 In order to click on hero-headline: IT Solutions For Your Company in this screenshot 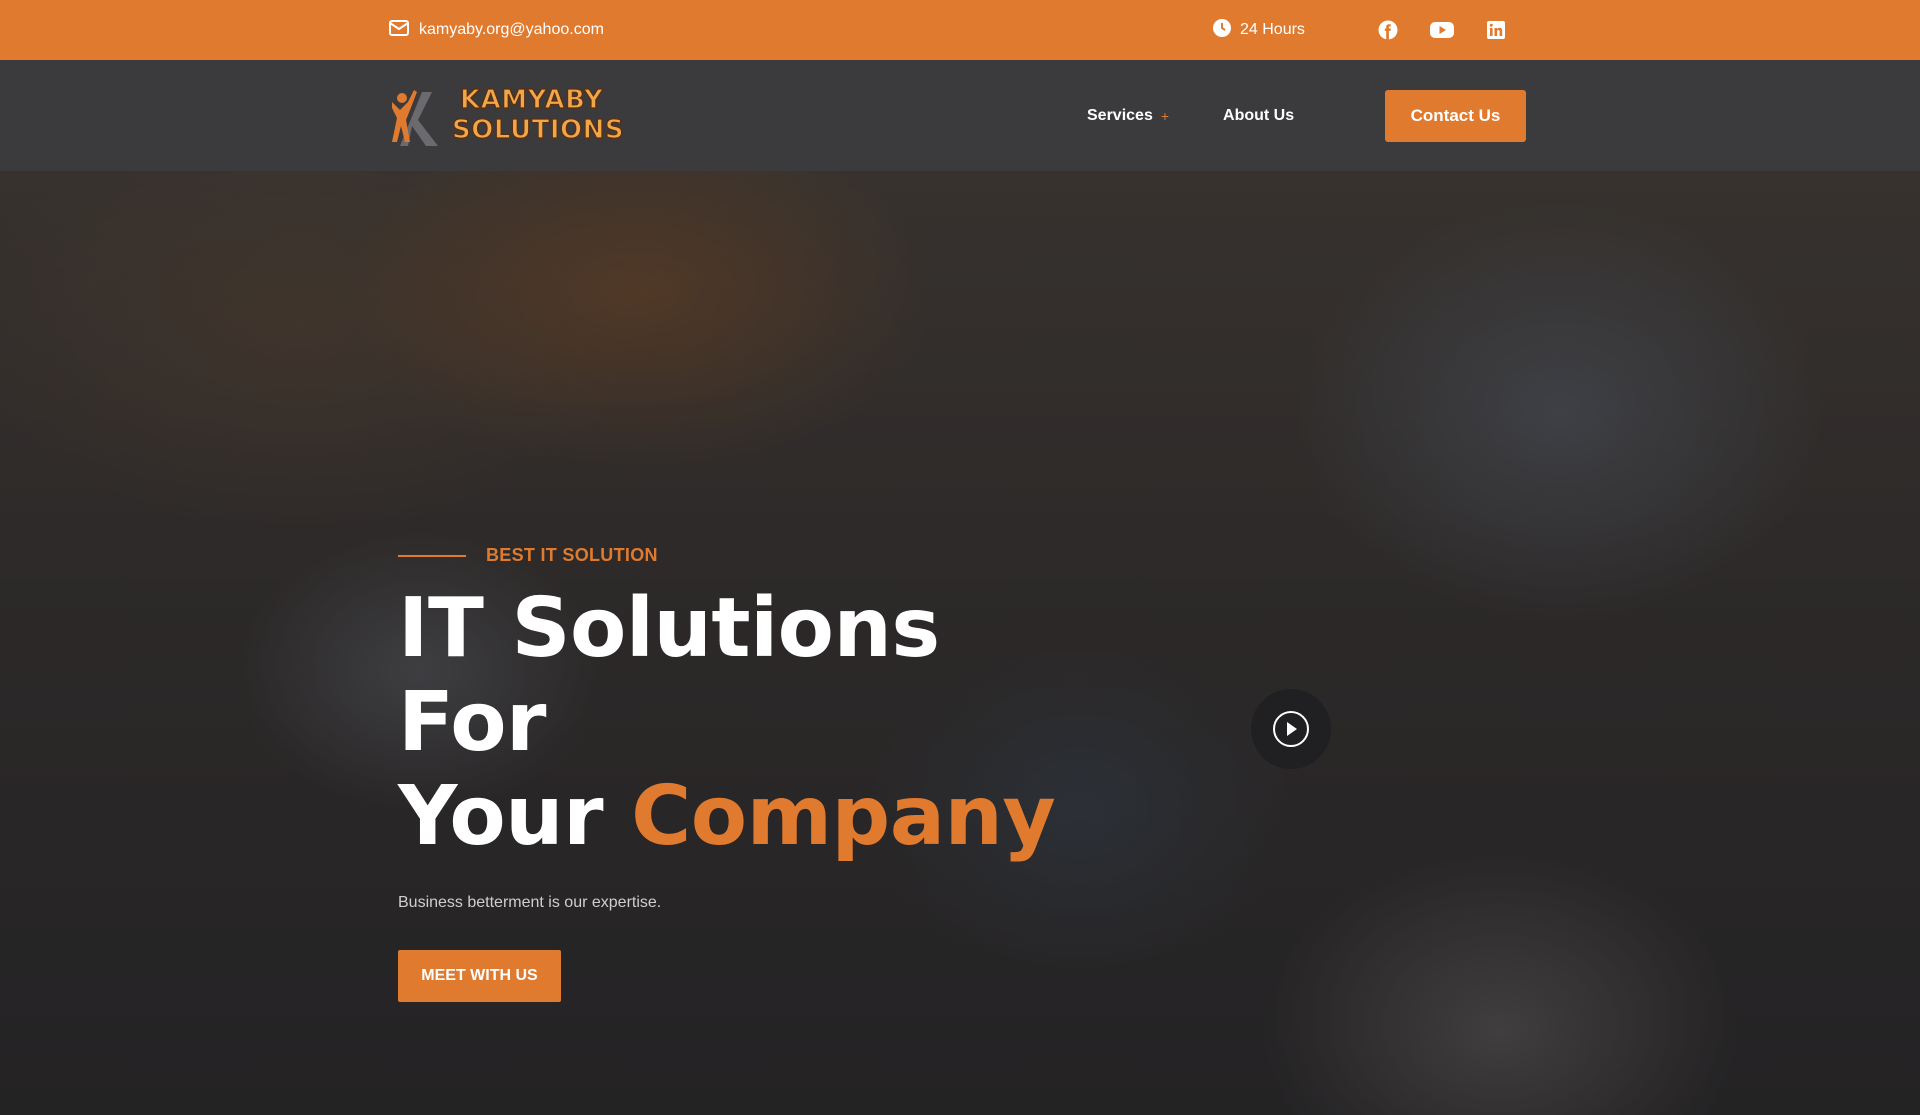, I will do `click(748, 723)`.